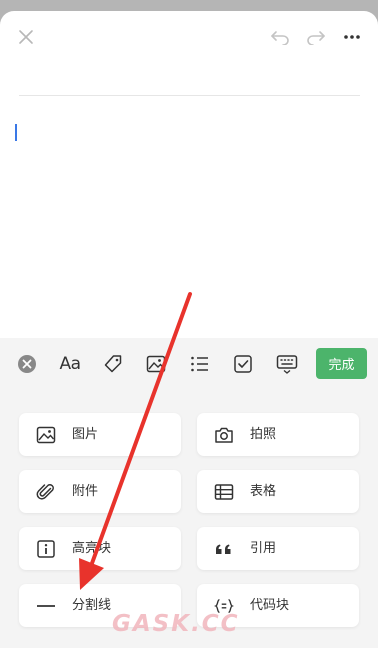 The width and height of the screenshot is (378, 648). What do you see at coordinates (46, 606) in the screenshot?
I see `divider-line-icon` at bounding box center [46, 606].